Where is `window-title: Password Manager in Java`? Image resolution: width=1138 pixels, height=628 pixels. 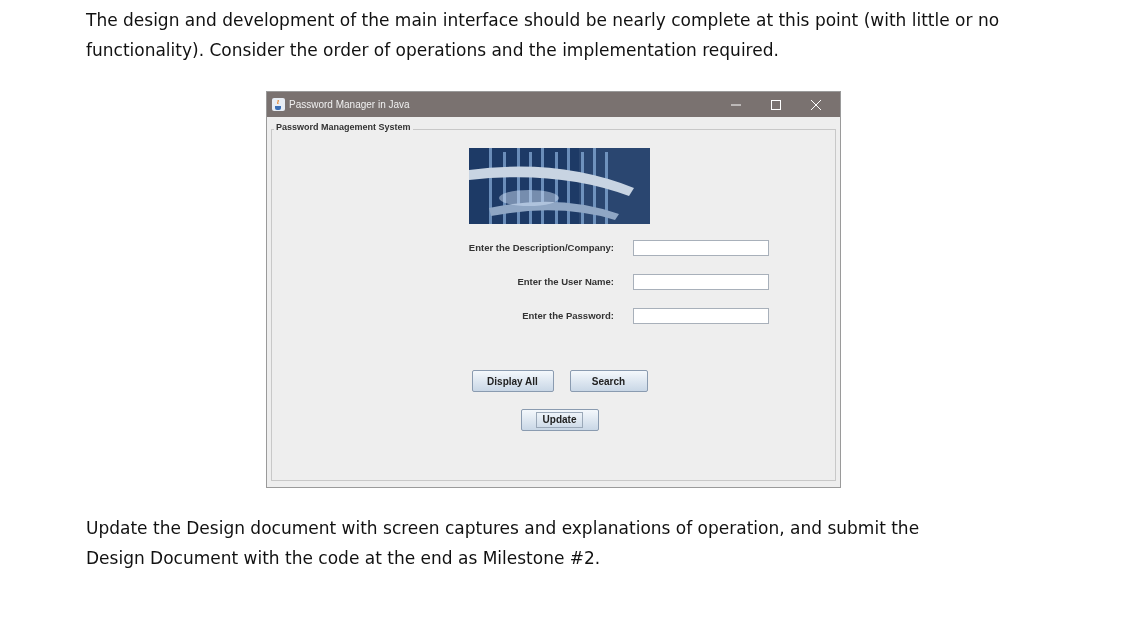 window-title: Password Manager in Java is located at coordinates (349, 105).